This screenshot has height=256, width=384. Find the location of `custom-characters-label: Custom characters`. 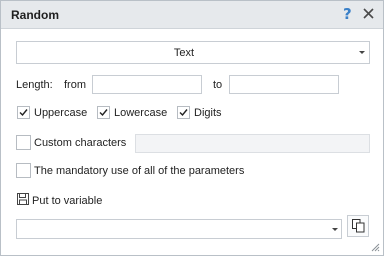

custom-characters-label: Custom characters is located at coordinates (80, 143).